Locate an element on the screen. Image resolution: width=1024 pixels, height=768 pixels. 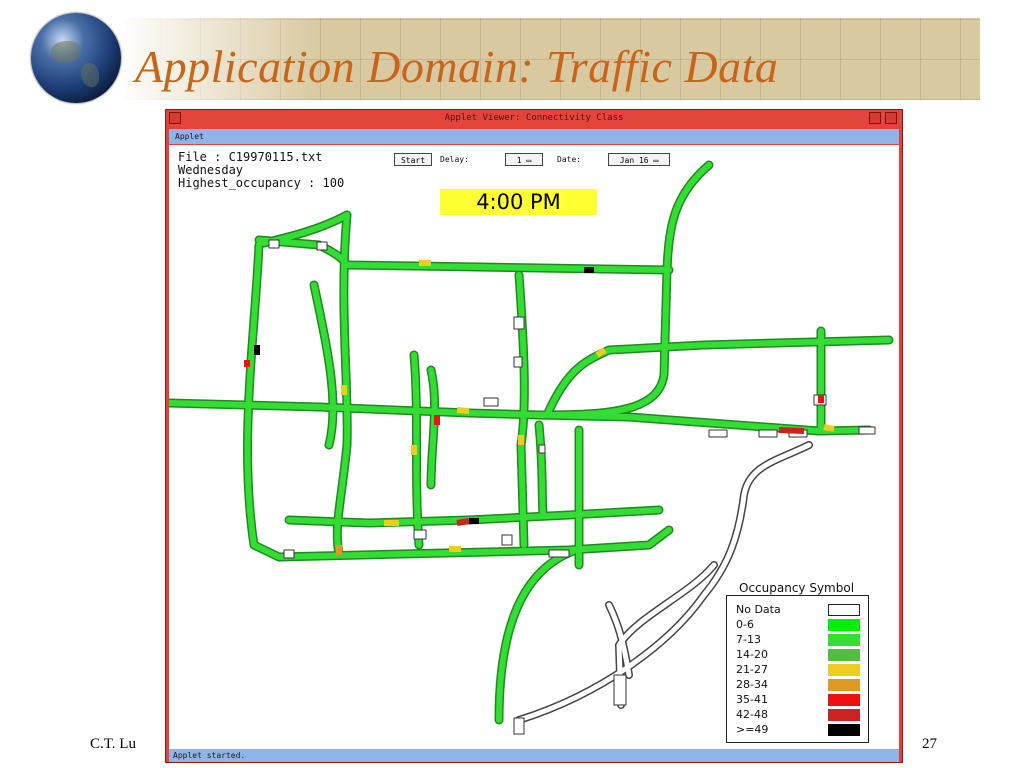
maximize-icon is located at coordinates (891, 118).